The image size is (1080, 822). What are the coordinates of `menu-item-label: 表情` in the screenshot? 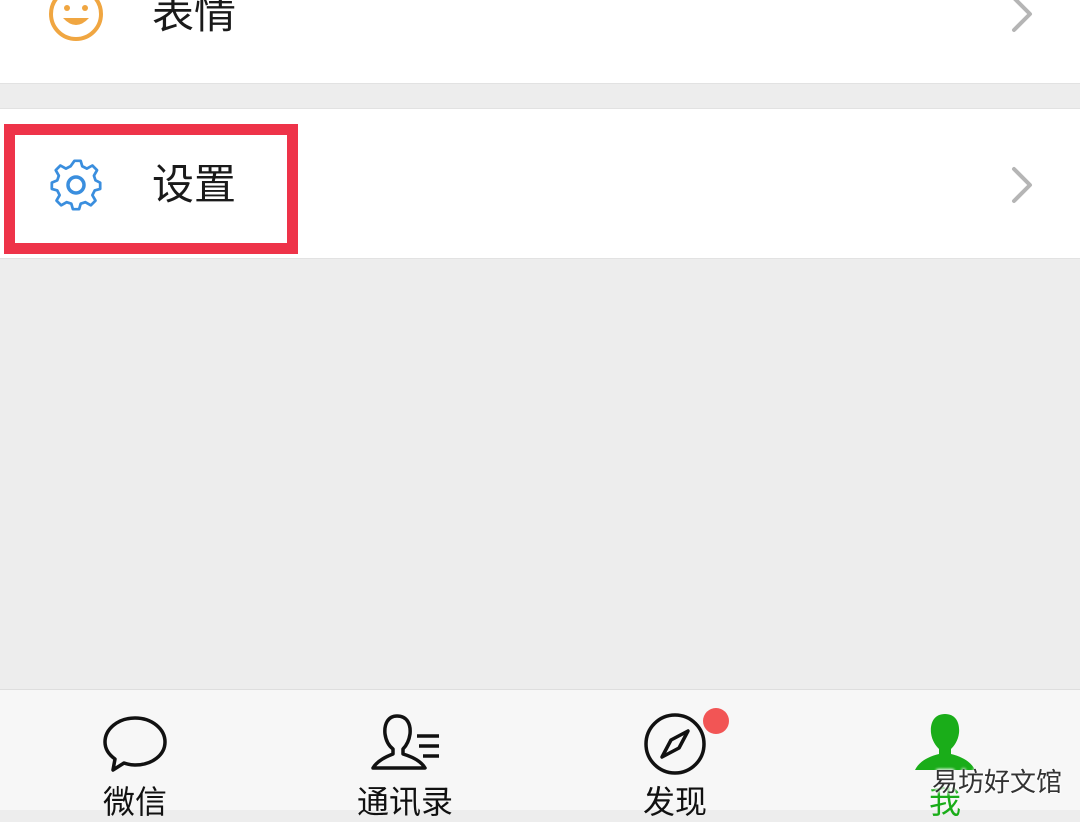 It's located at (194, 19).